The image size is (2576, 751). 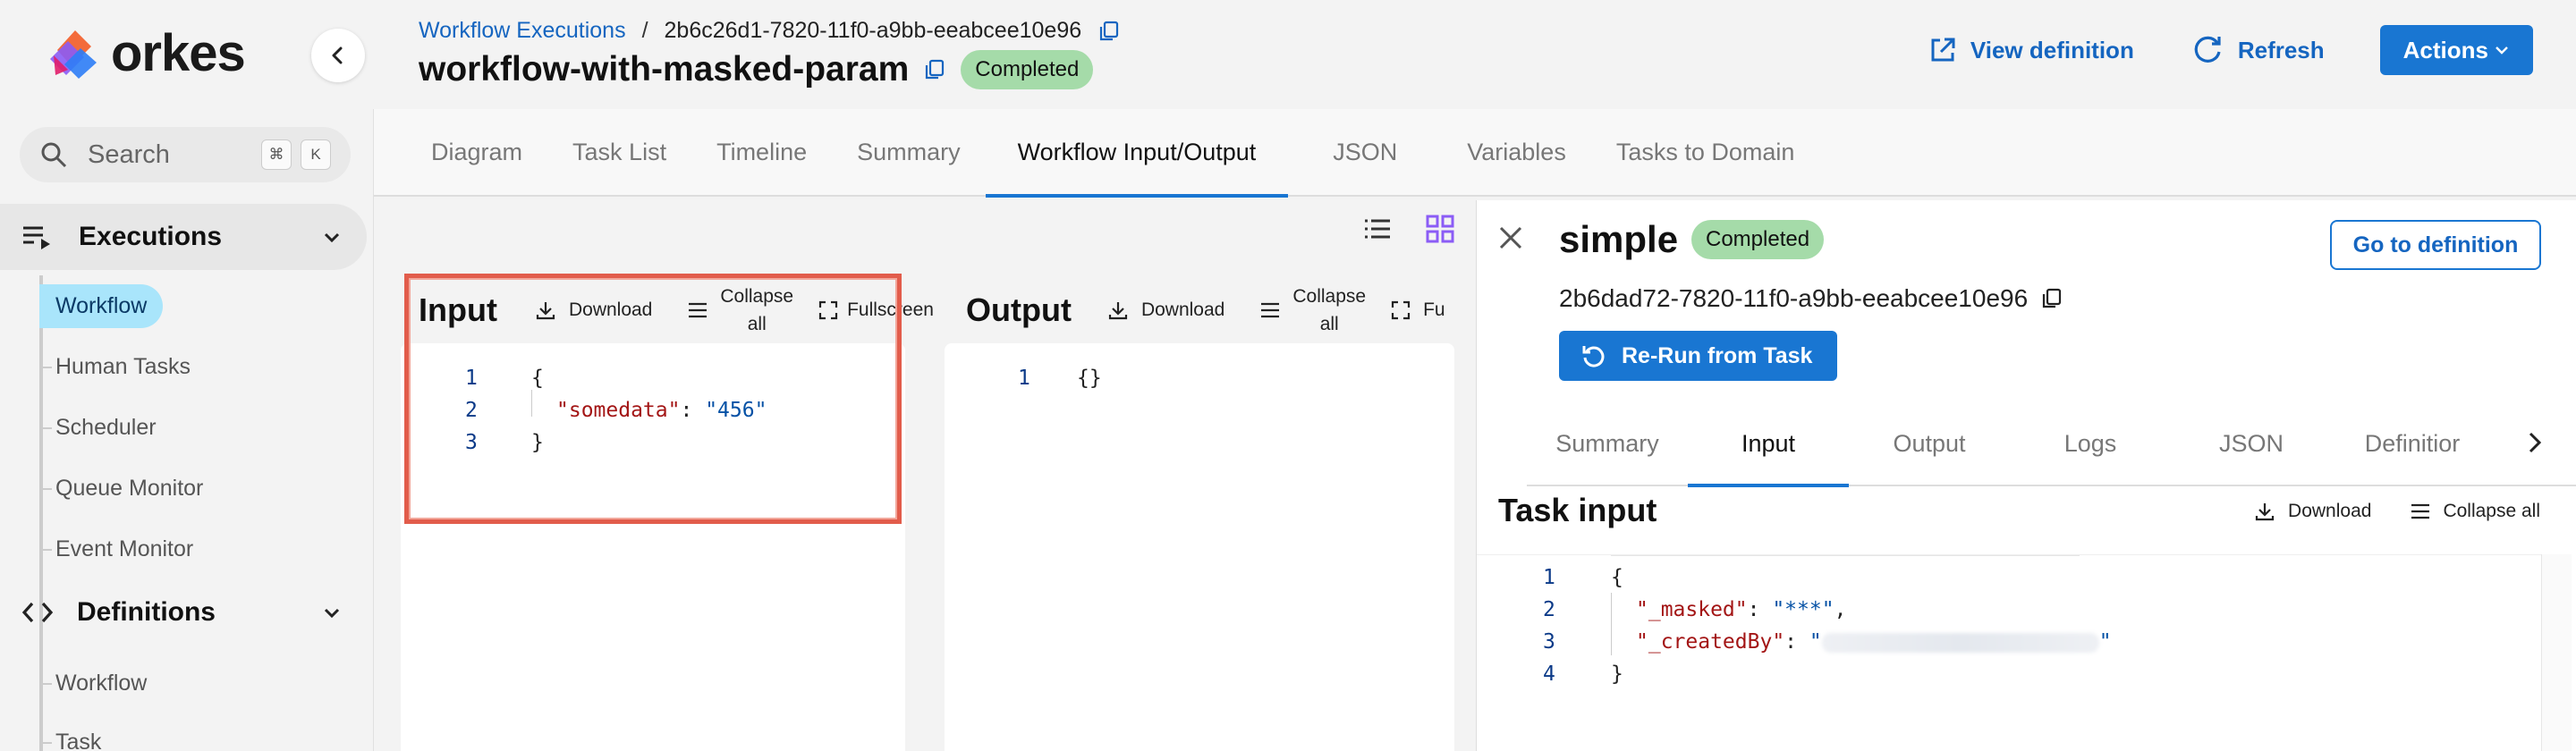 What do you see at coordinates (2412, 443) in the screenshot?
I see `task-tab-definition: Definitior` at bounding box center [2412, 443].